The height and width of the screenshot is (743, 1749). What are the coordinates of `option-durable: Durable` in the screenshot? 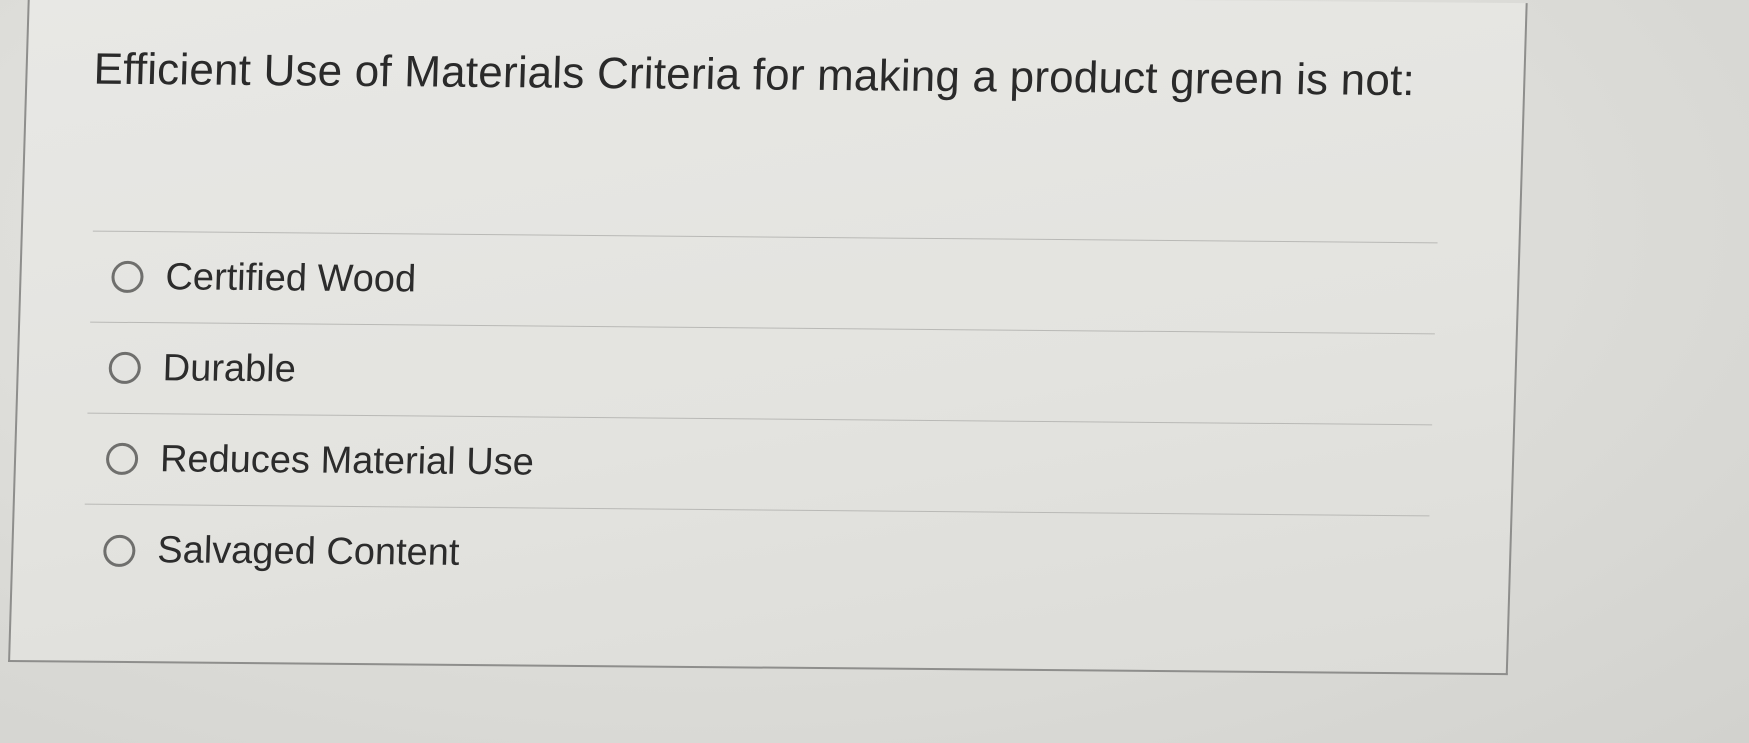 It's located at (761, 374).